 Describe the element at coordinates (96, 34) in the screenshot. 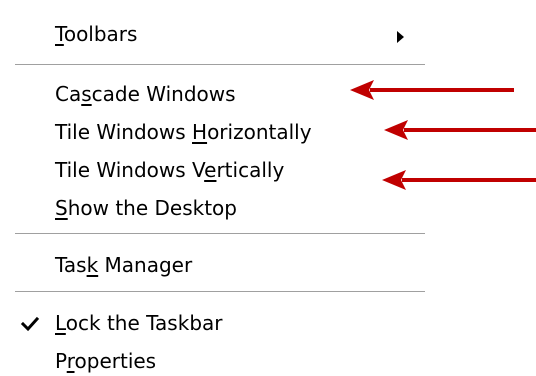

I see `menu-item-label: Toolbars` at that location.